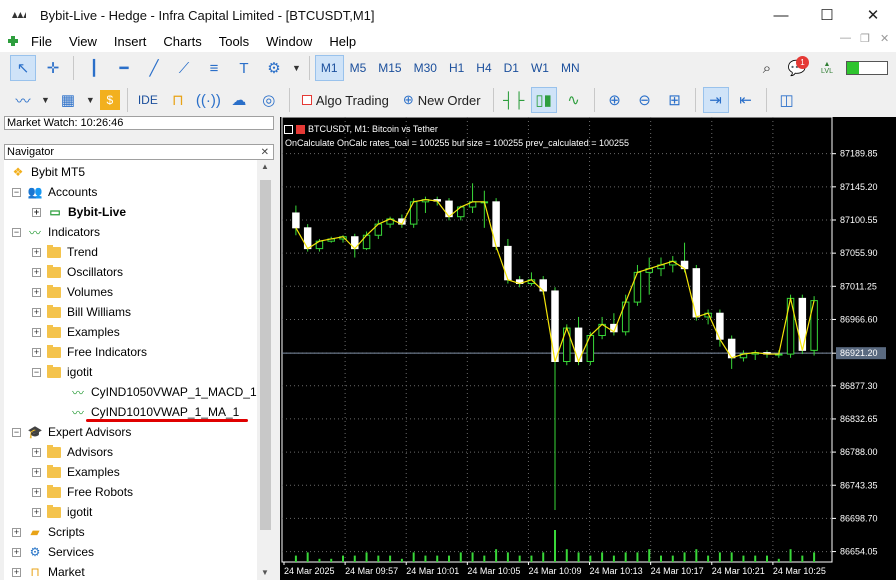  Describe the element at coordinates (181, 41) in the screenshot. I see `menu-charts: Charts` at that location.